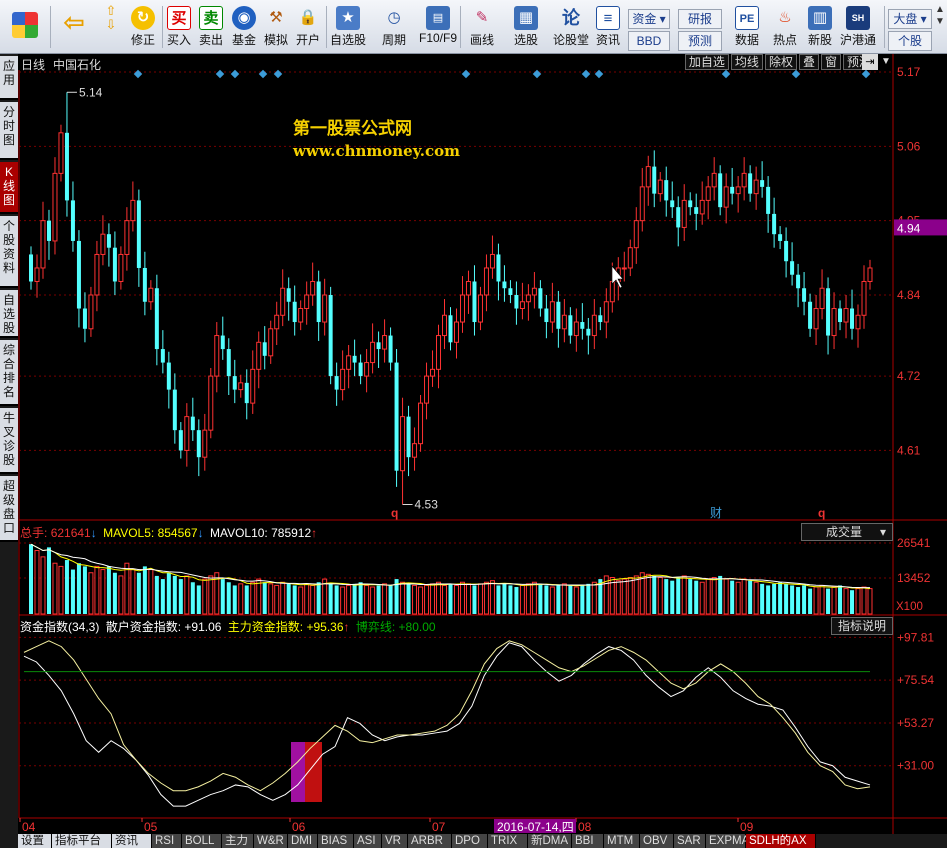 Image resolution: width=947 pixels, height=848 pixels. Describe the element at coordinates (727, 841) in the screenshot. I see `indicator-tab-19: EXPMA` at that location.